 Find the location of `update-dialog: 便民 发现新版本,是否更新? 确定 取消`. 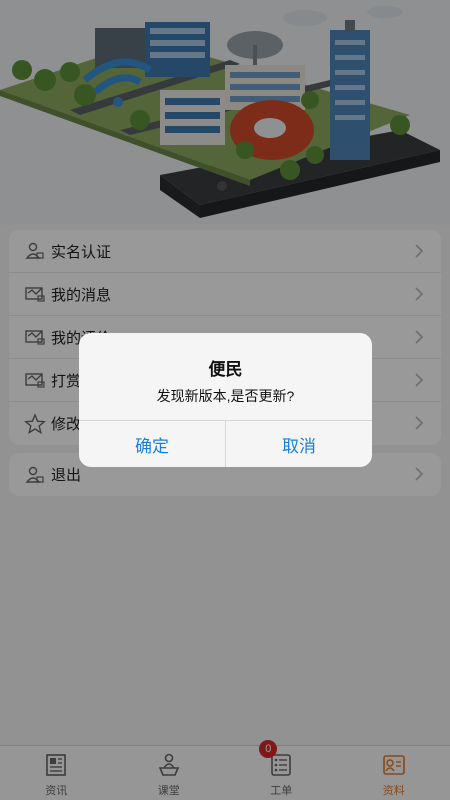

update-dialog: 便民 发现新版本,是否更新? 确定 取消 is located at coordinates (225, 400).